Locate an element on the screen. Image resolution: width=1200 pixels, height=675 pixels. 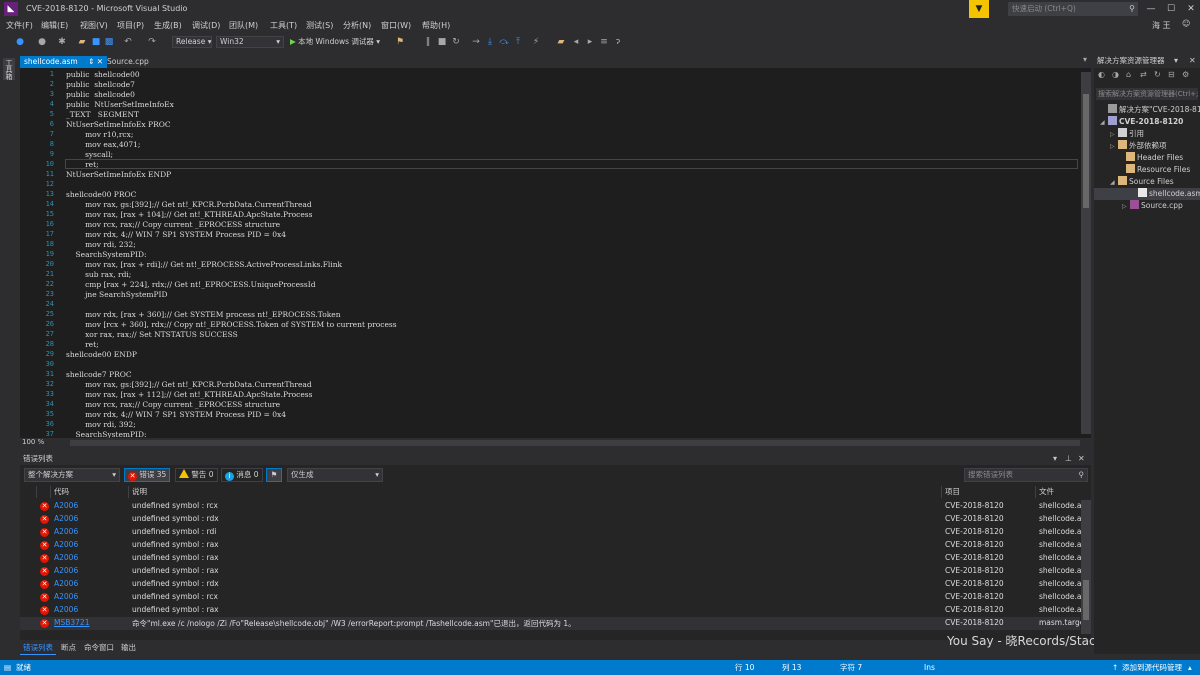
tab-overflow-icon: ▾ is located at coordinates (1085, 59).